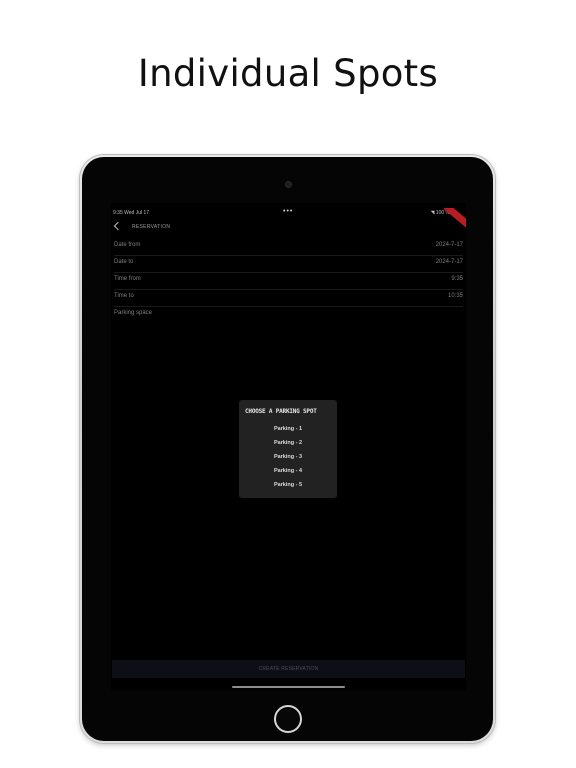  What do you see at coordinates (455, 296) in the screenshot?
I see `row-value: 10:35` at bounding box center [455, 296].